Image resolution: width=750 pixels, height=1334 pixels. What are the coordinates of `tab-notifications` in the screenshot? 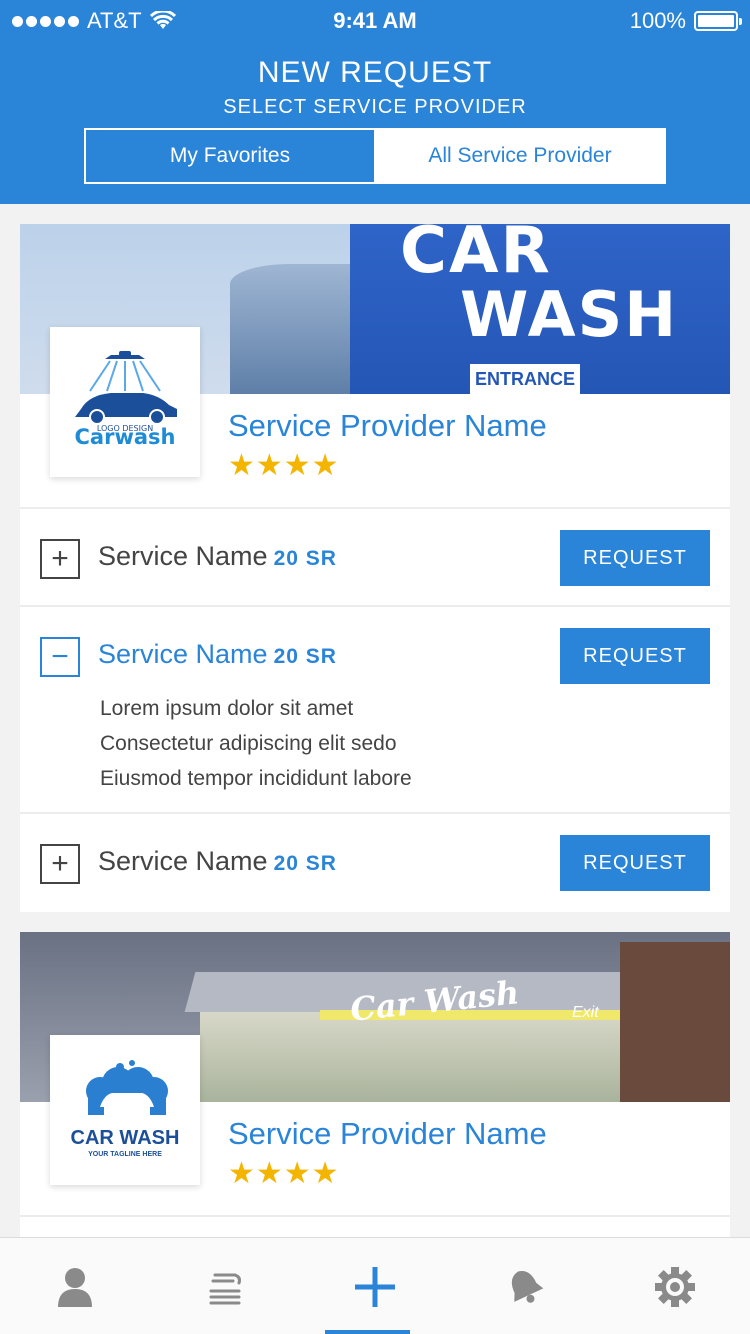 It's located at (525, 1286).